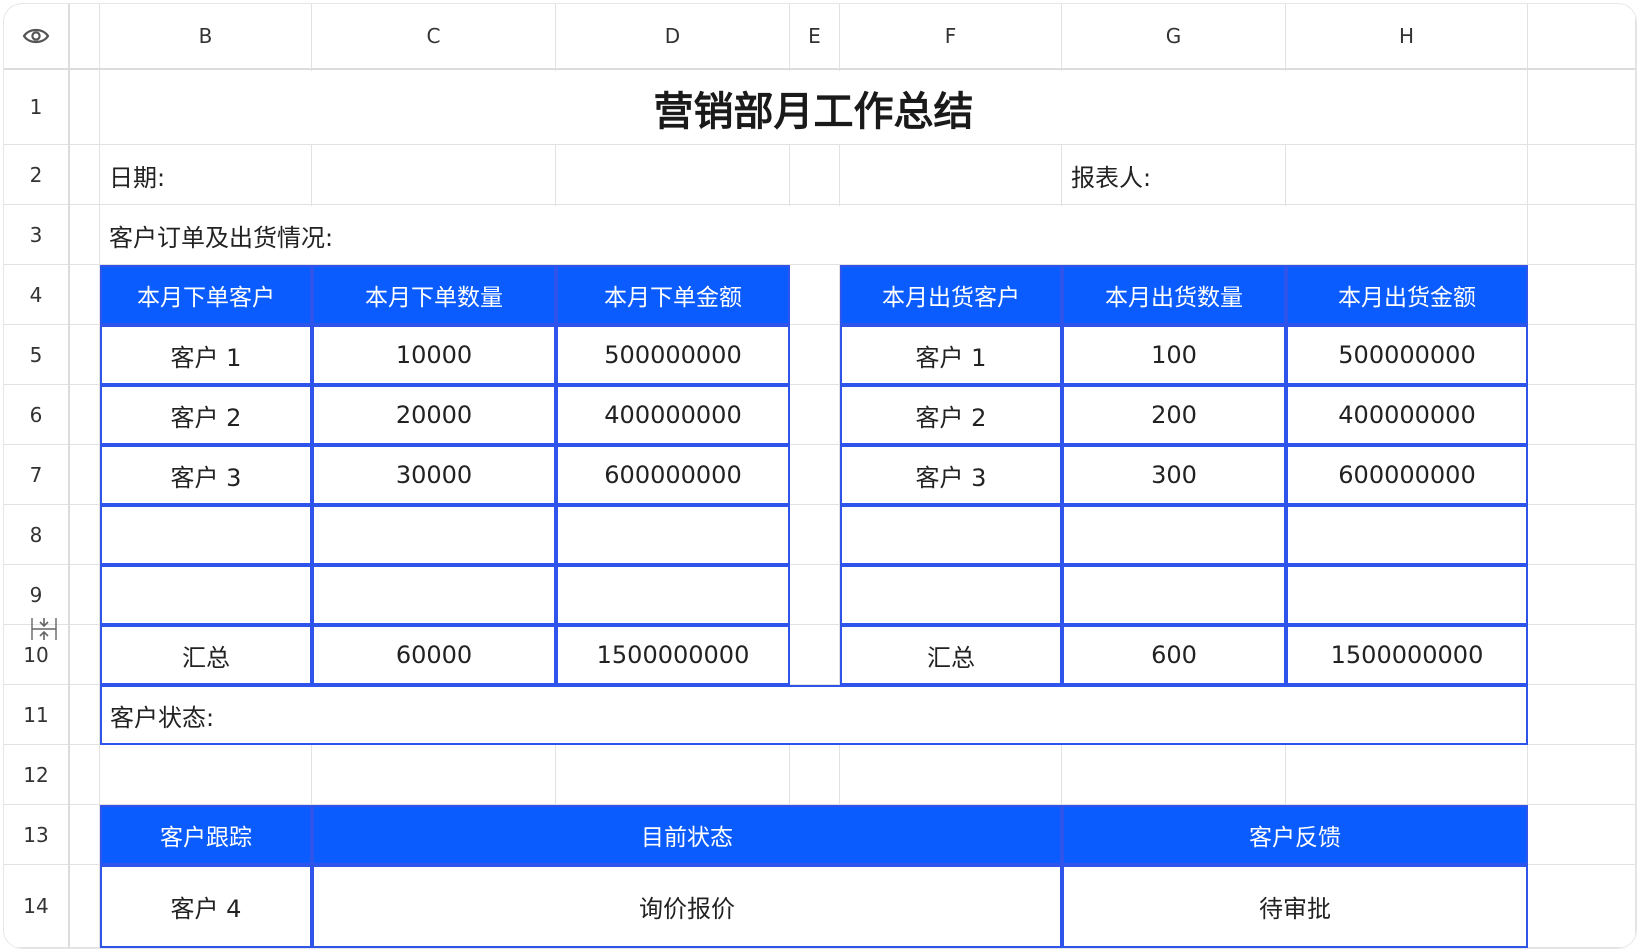  What do you see at coordinates (673, 415) in the screenshot?
I see `orders-data-cell: 400000000` at bounding box center [673, 415].